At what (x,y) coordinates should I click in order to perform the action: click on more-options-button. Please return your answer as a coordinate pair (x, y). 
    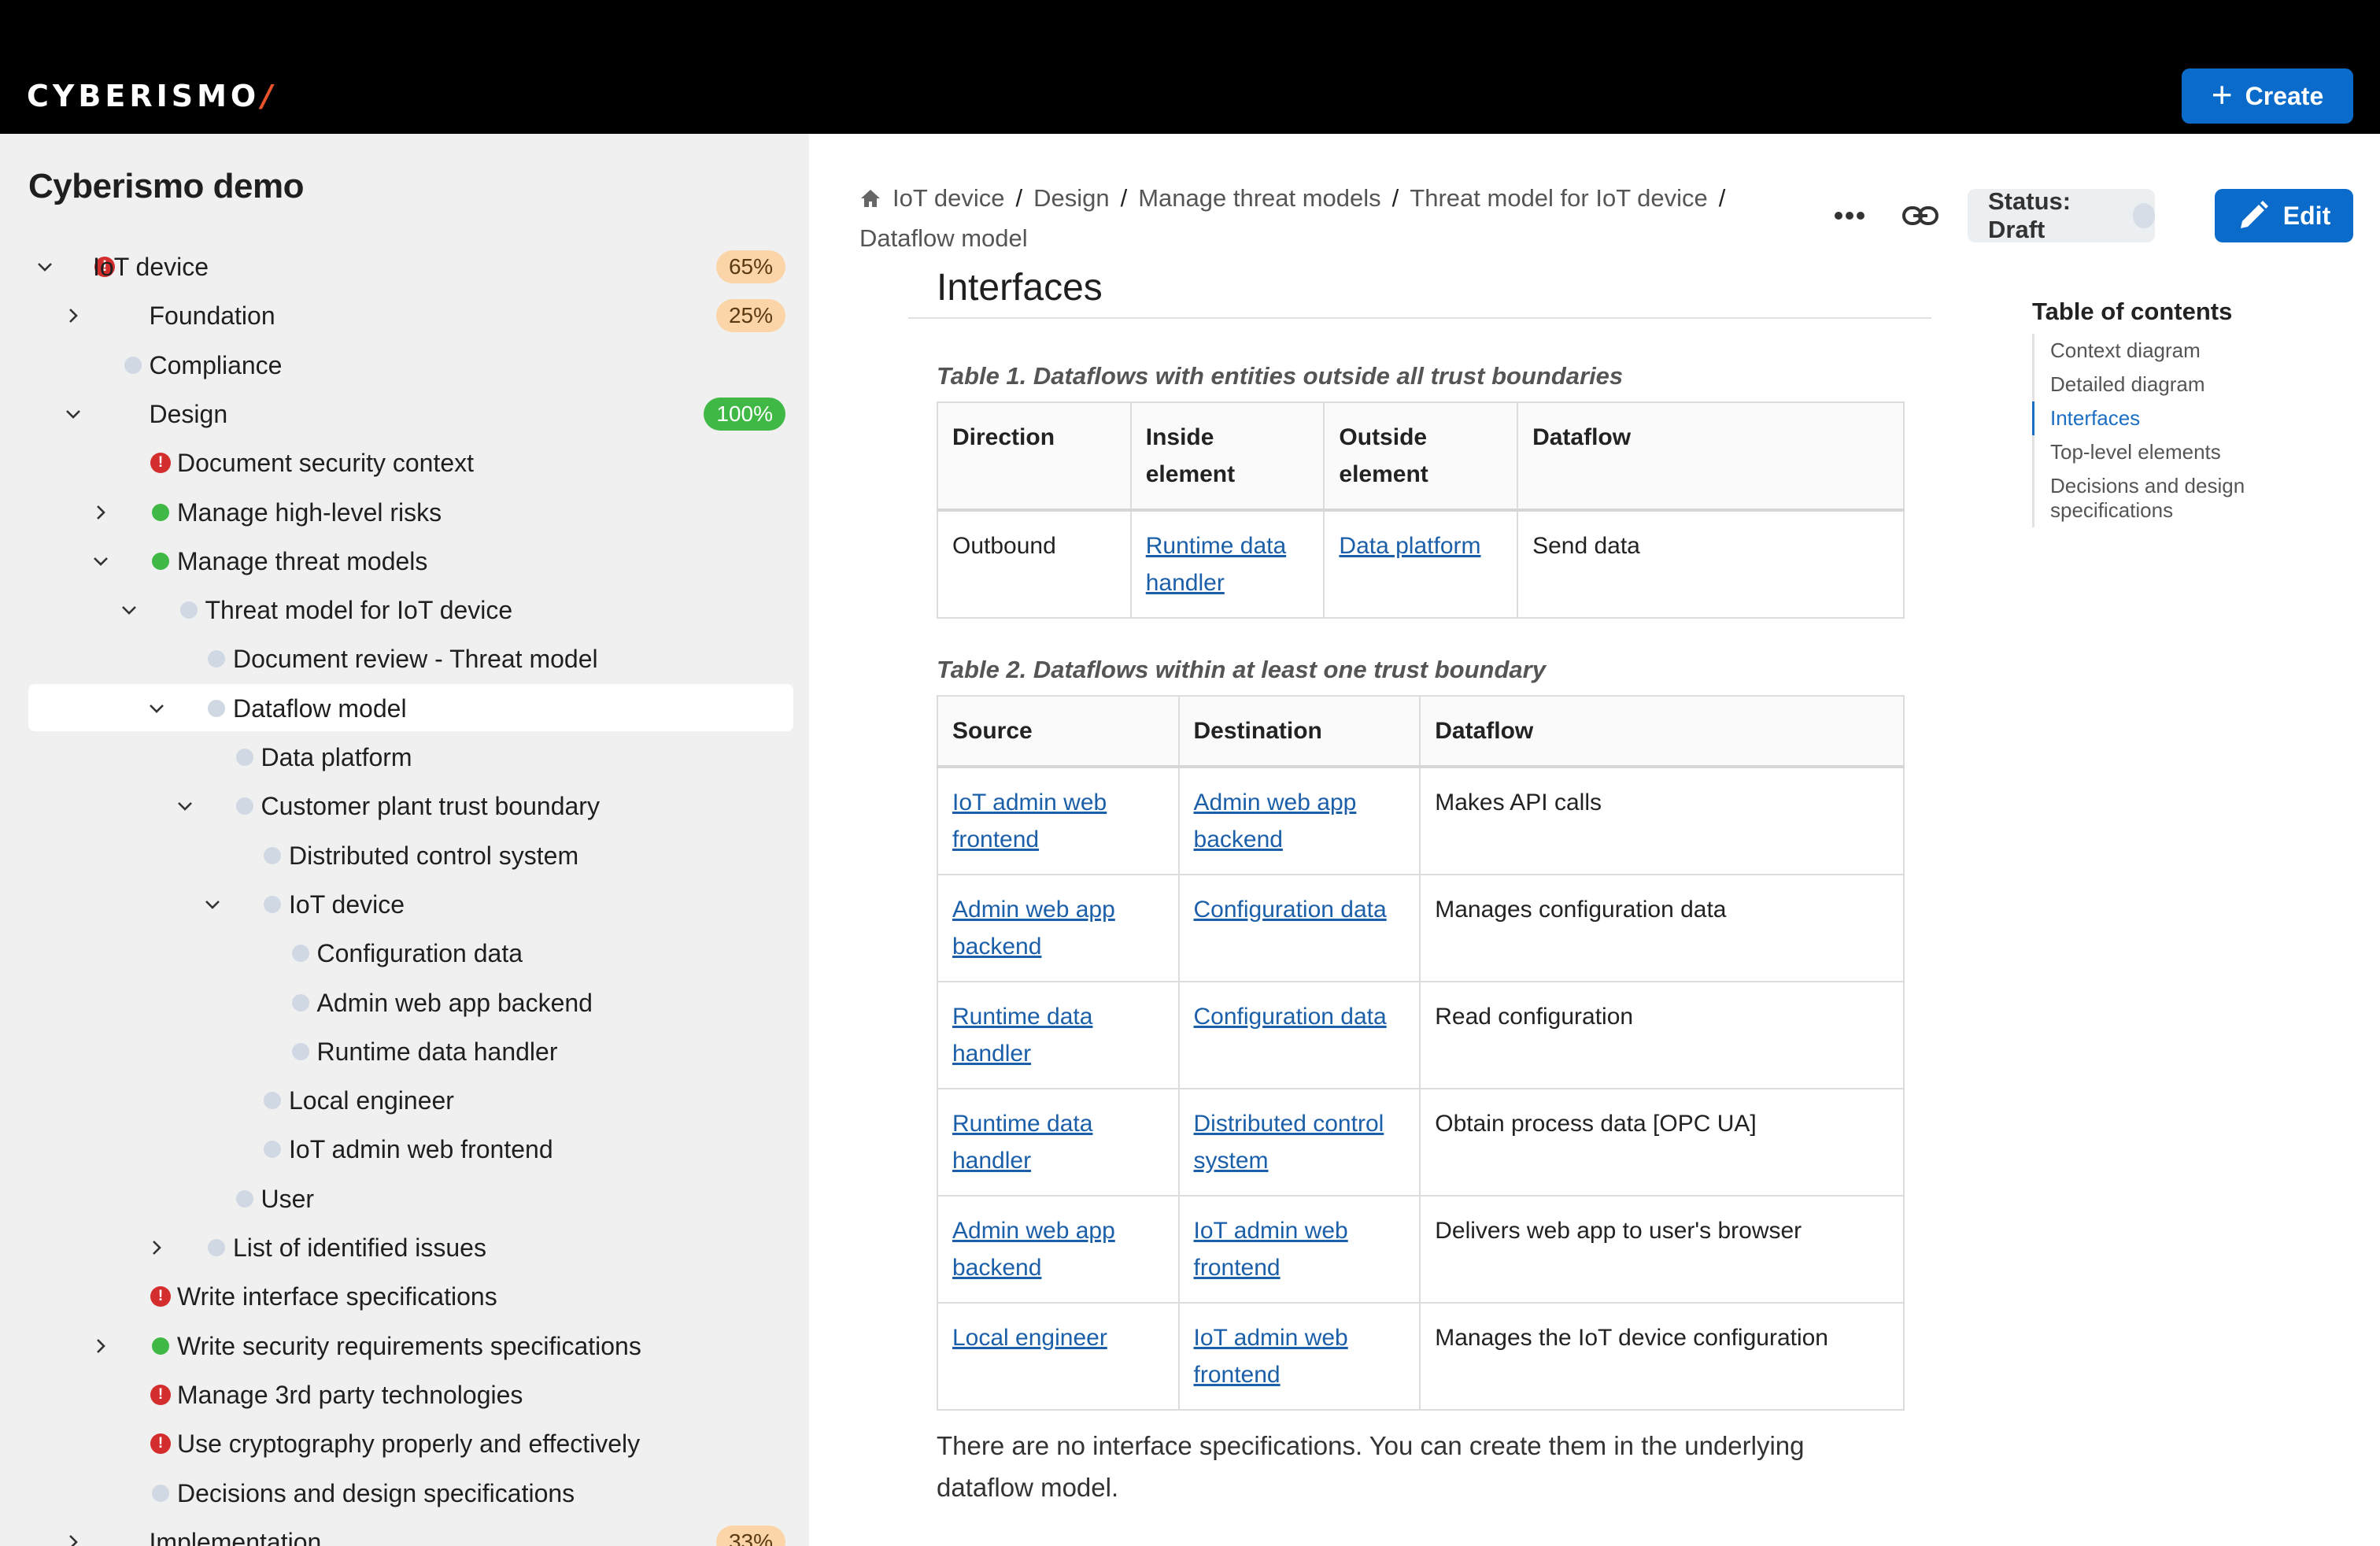
    Looking at the image, I should click on (1850, 216).